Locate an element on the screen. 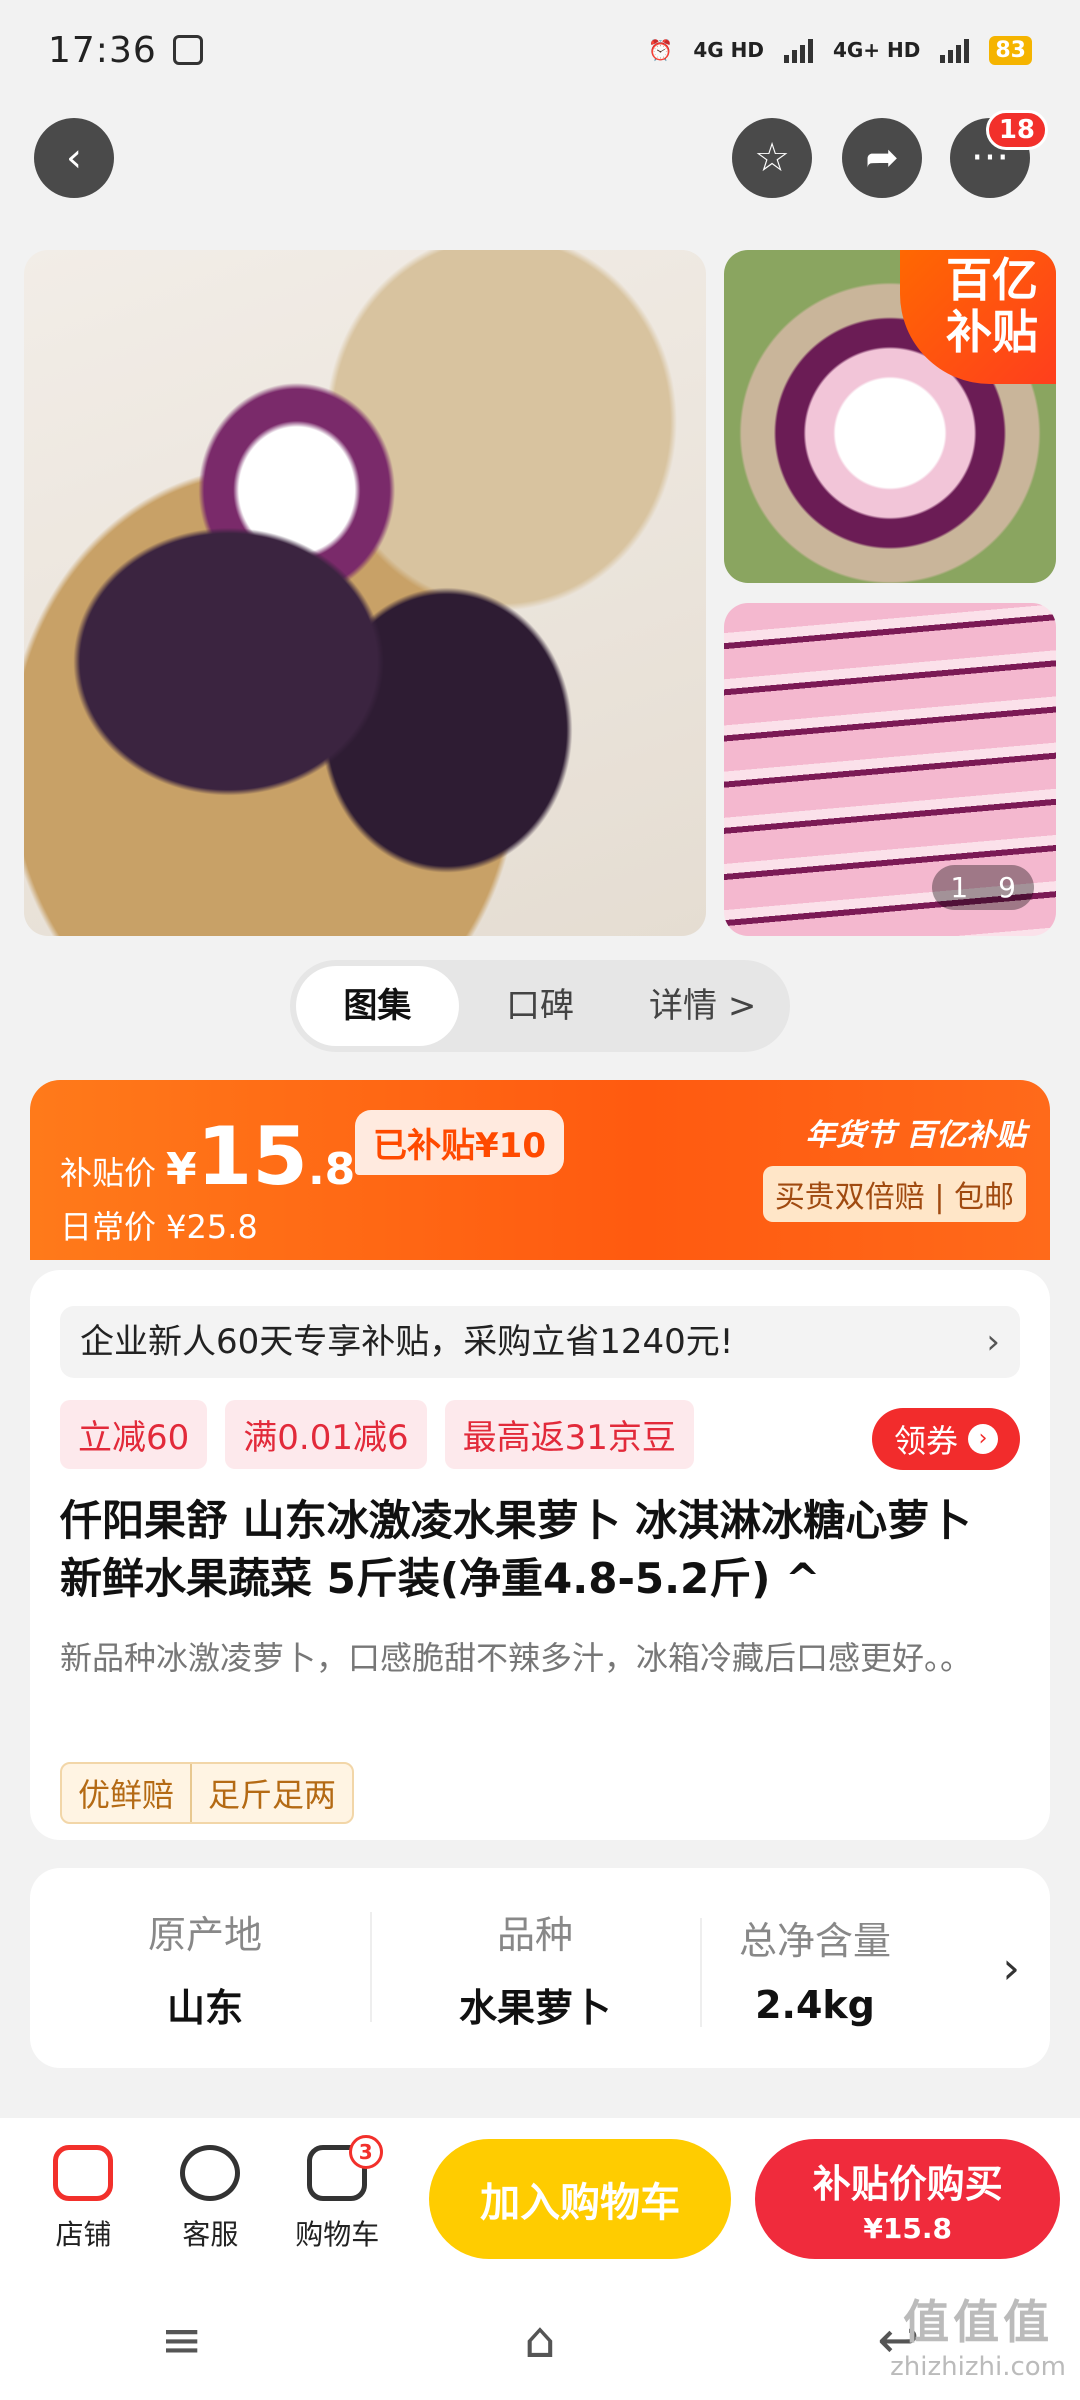 The height and width of the screenshot is (2400, 1080). watermark: 值值值 zhizhizhi.com is located at coordinates (978, 2334).